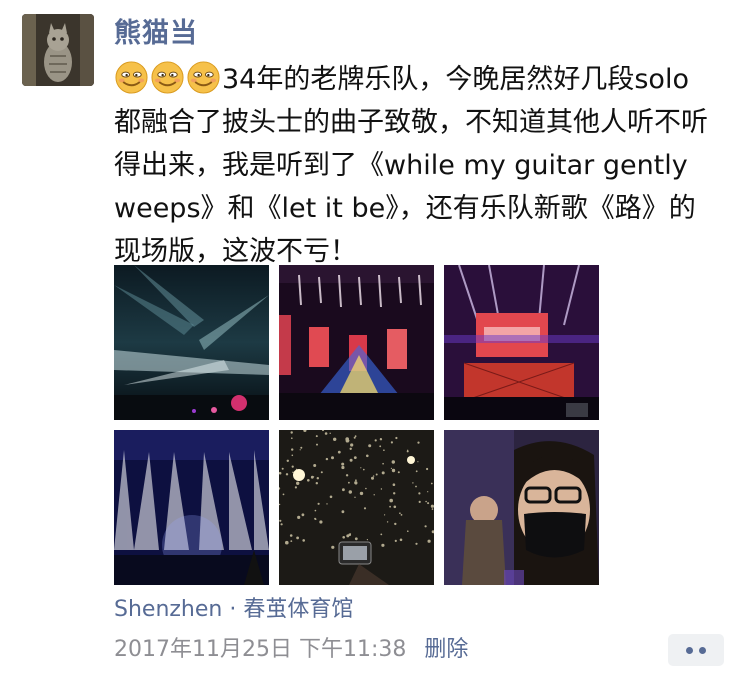  What do you see at coordinates (446, 649) in the screenshot?
I see `delete-link: 删除` at bounding box center [446, 649].